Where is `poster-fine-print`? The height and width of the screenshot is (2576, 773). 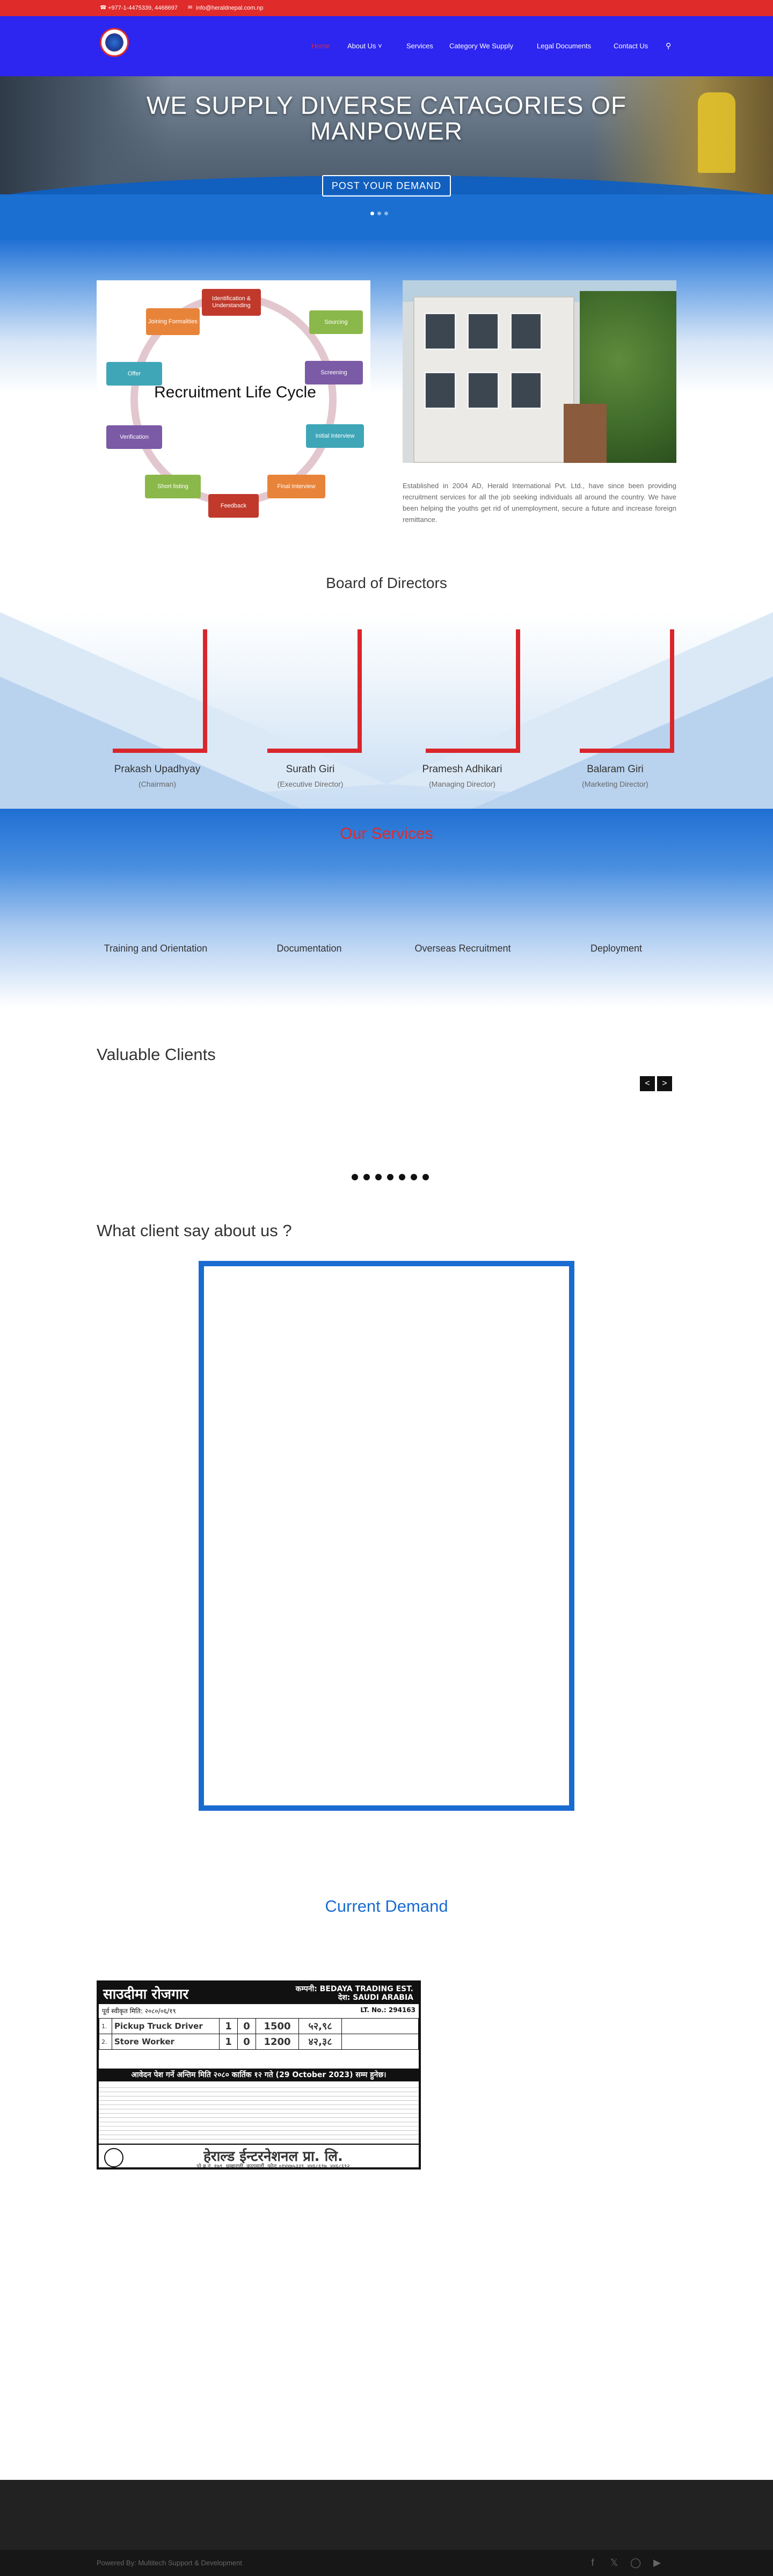 poster-fine-print is located at coordinates (259, 2114).